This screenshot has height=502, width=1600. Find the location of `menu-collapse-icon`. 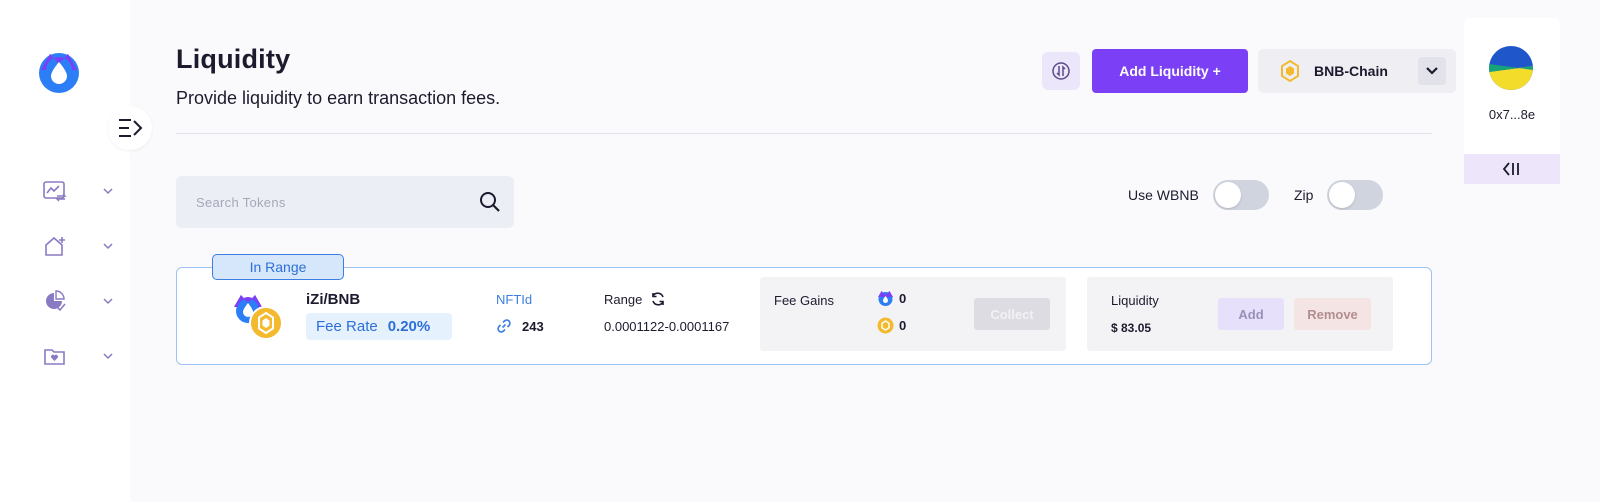

menu-collapse-icon is located at coordinates (131, 128).